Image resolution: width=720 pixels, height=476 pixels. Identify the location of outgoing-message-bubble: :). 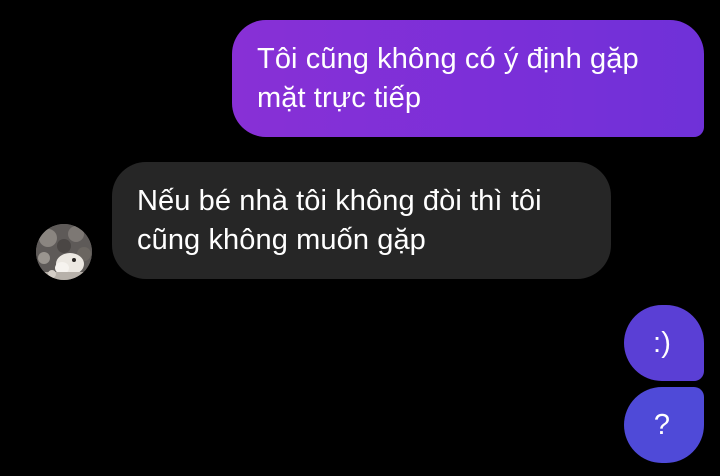
(664, 343).